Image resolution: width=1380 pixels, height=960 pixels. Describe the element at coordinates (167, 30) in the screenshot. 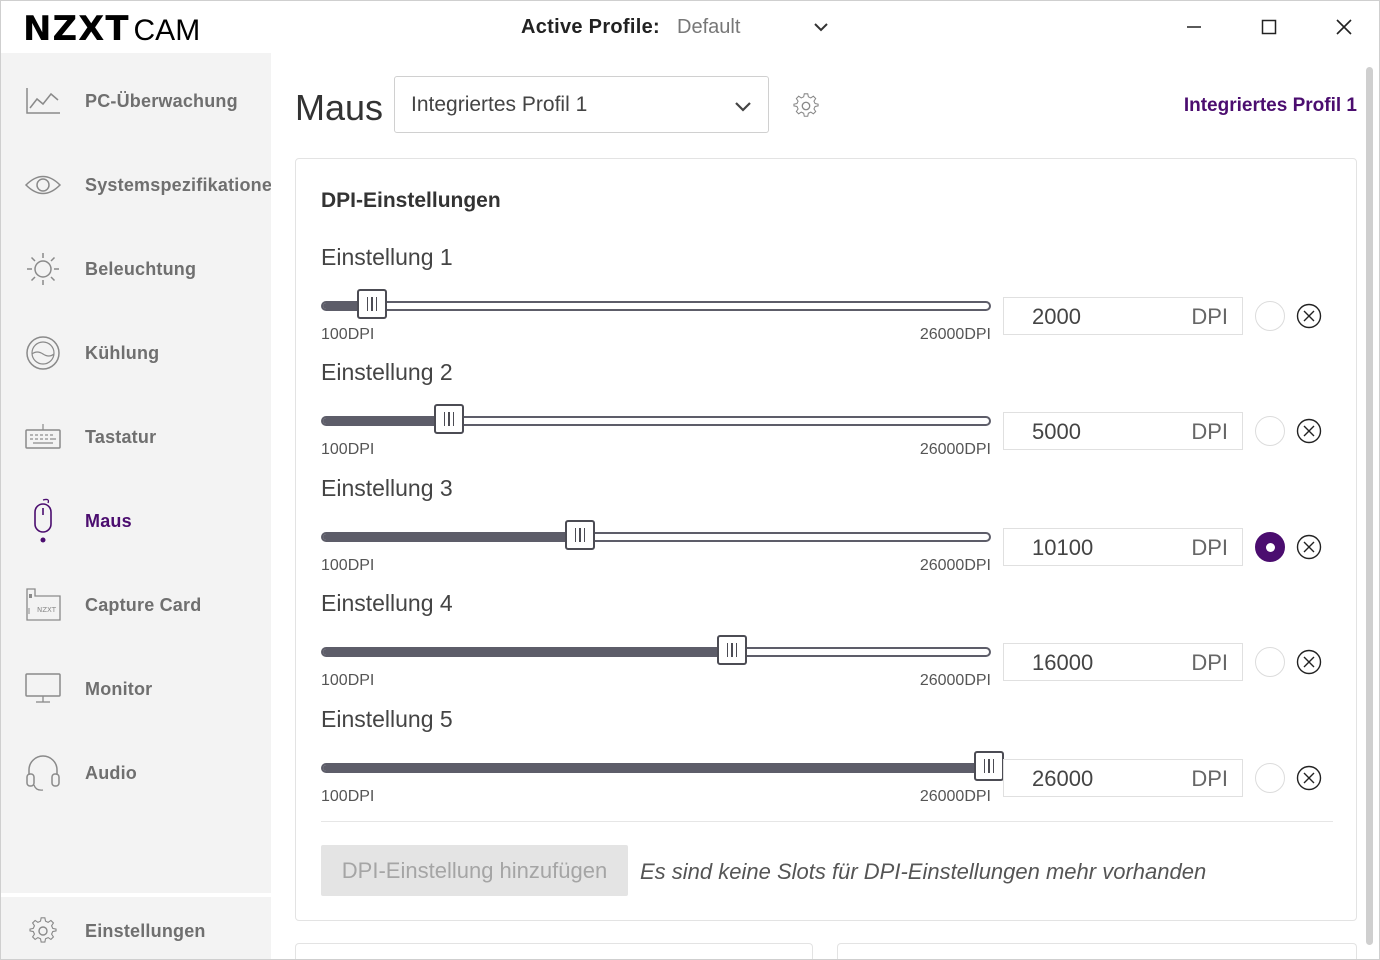

I see `logo-sub: CAM` at that location.